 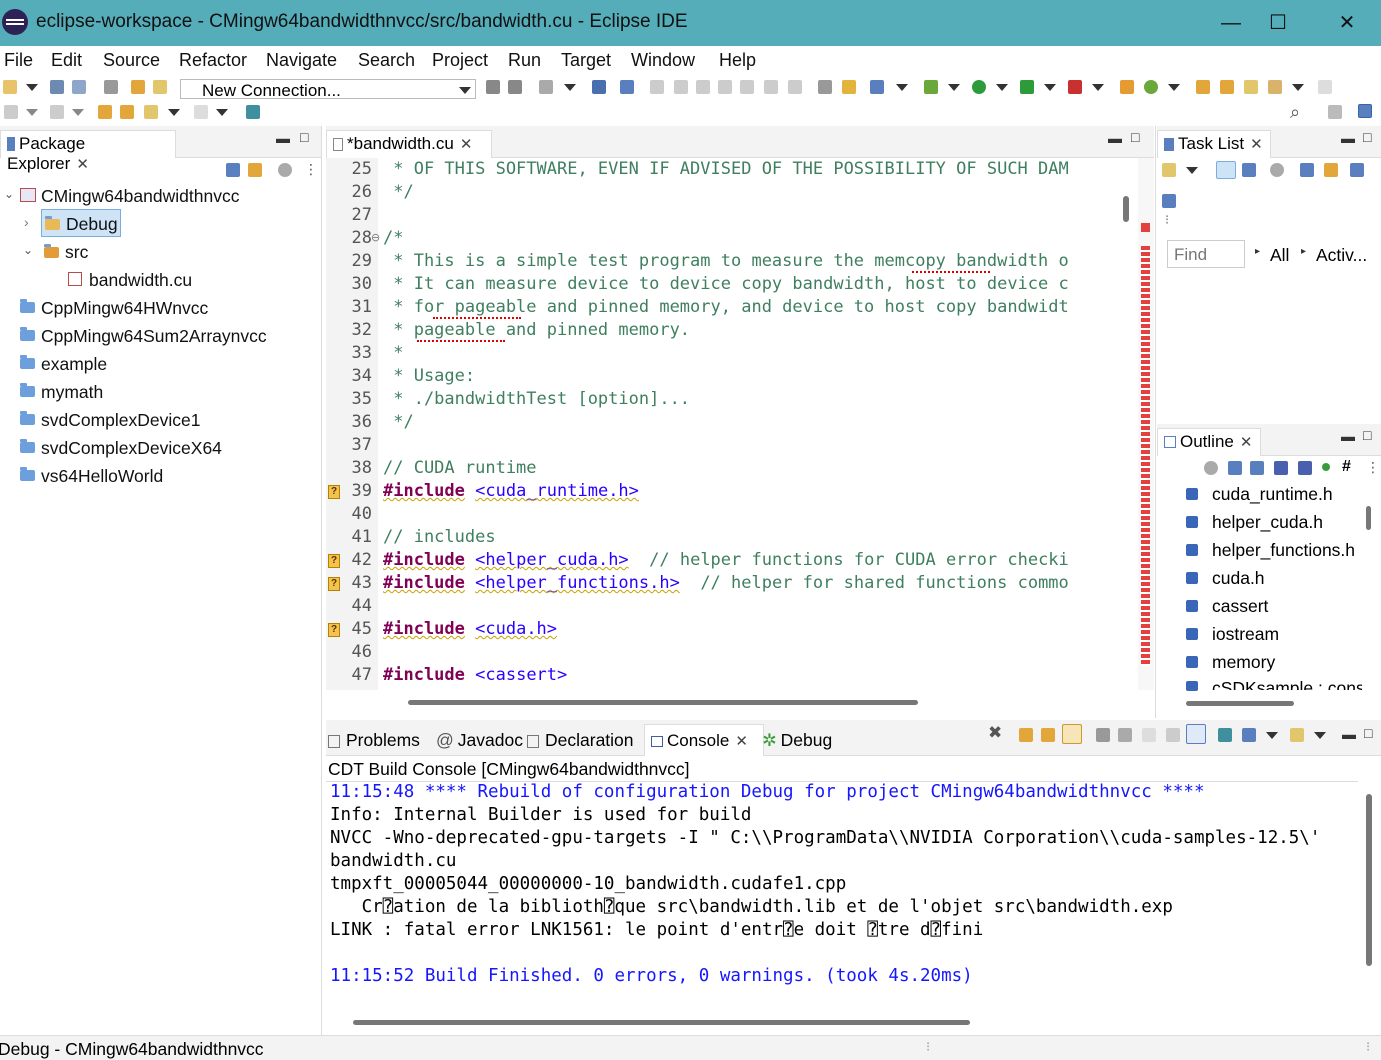 I want to click on build-all-icon, so click(x=160, y=87).